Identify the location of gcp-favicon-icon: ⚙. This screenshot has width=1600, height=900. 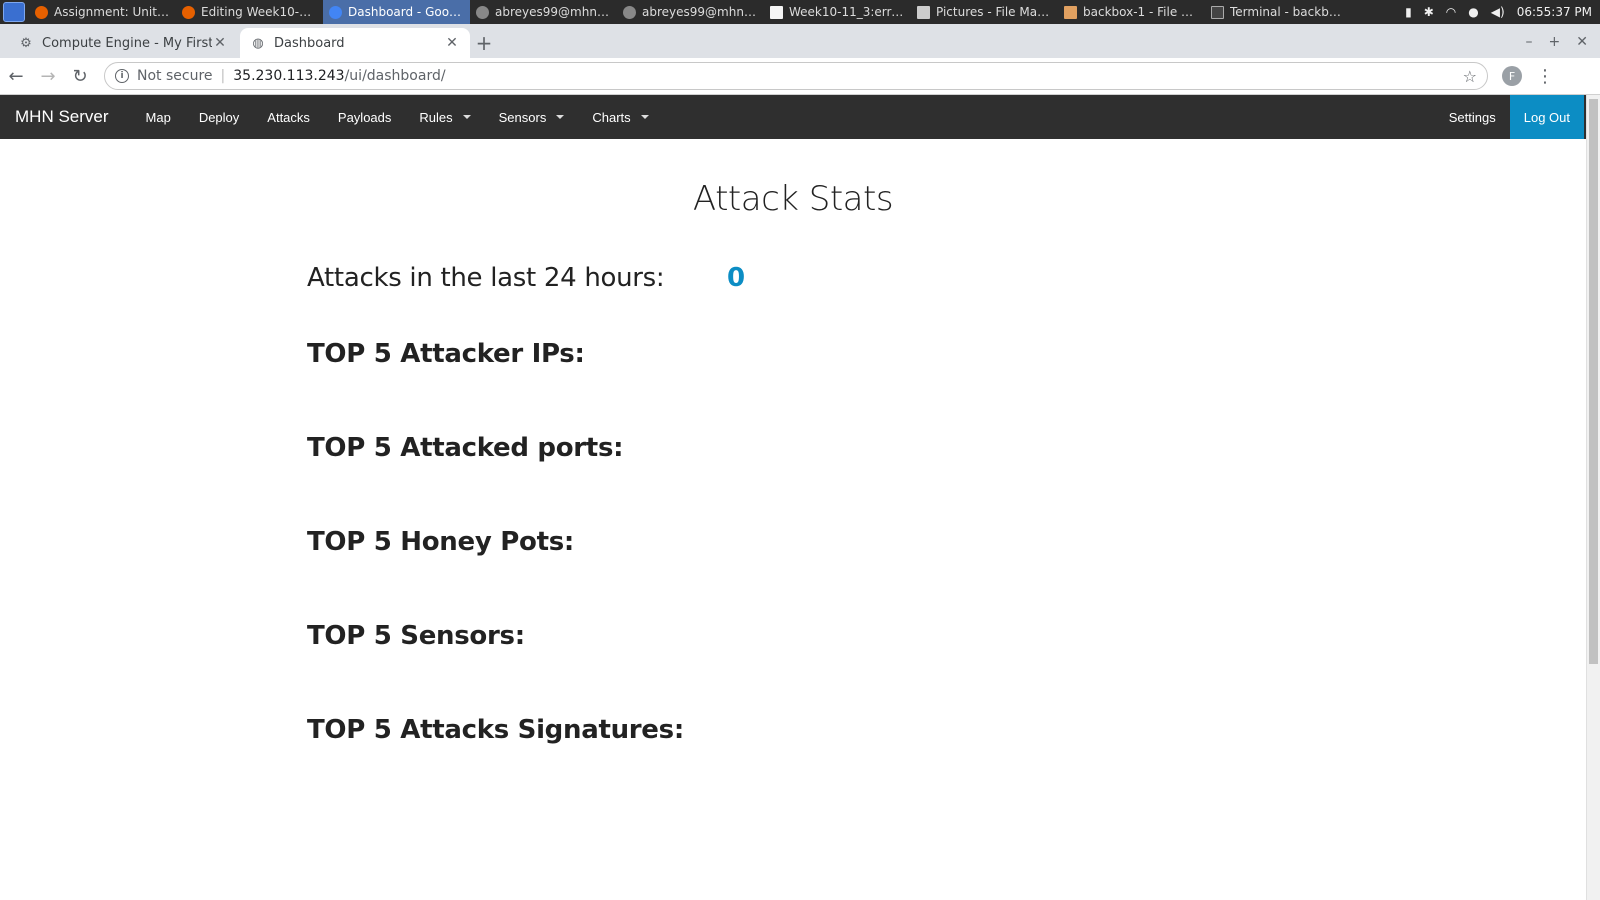
(26, 43).